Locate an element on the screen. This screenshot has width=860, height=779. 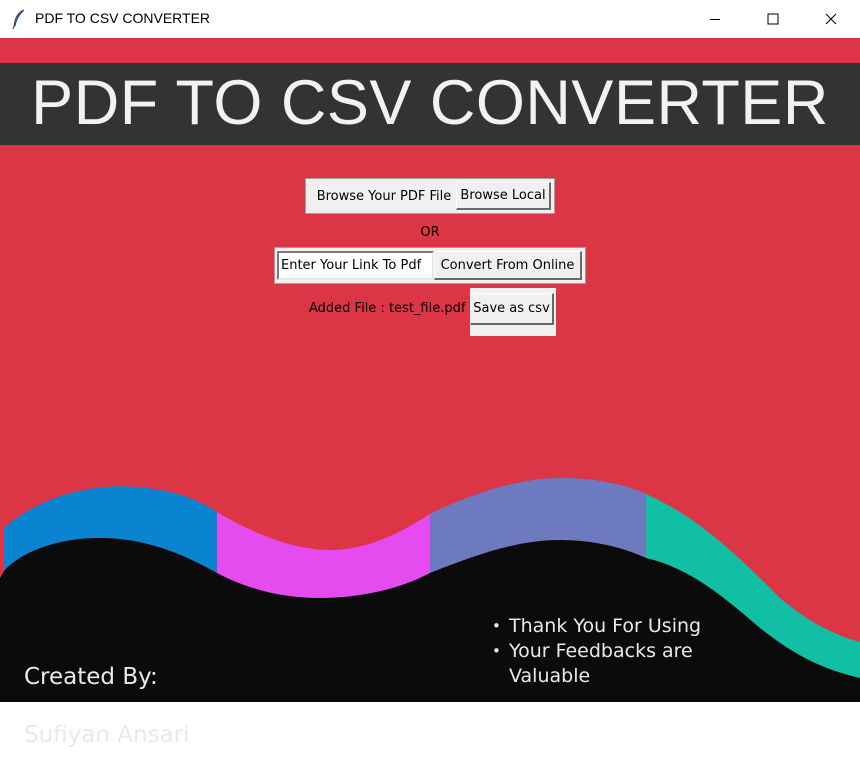
credit-line-2: Sufiyan Ansari is located at coordinates (107, 735).